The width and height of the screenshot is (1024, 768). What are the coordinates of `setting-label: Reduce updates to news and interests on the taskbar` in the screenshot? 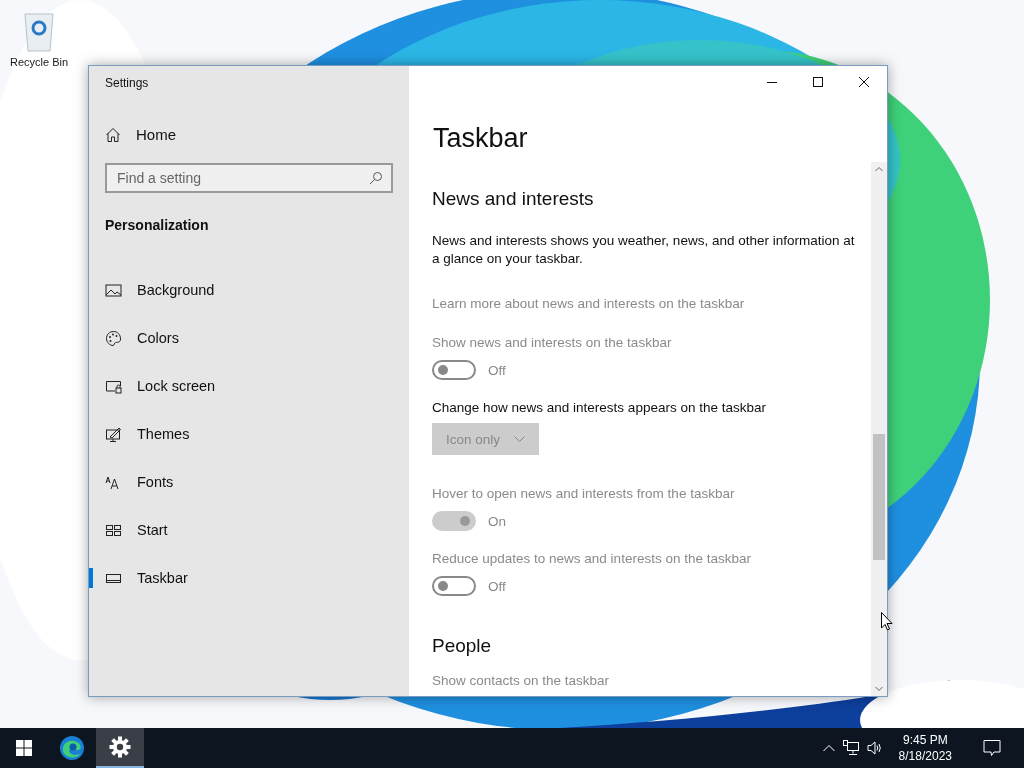 It's located at (592, 558).